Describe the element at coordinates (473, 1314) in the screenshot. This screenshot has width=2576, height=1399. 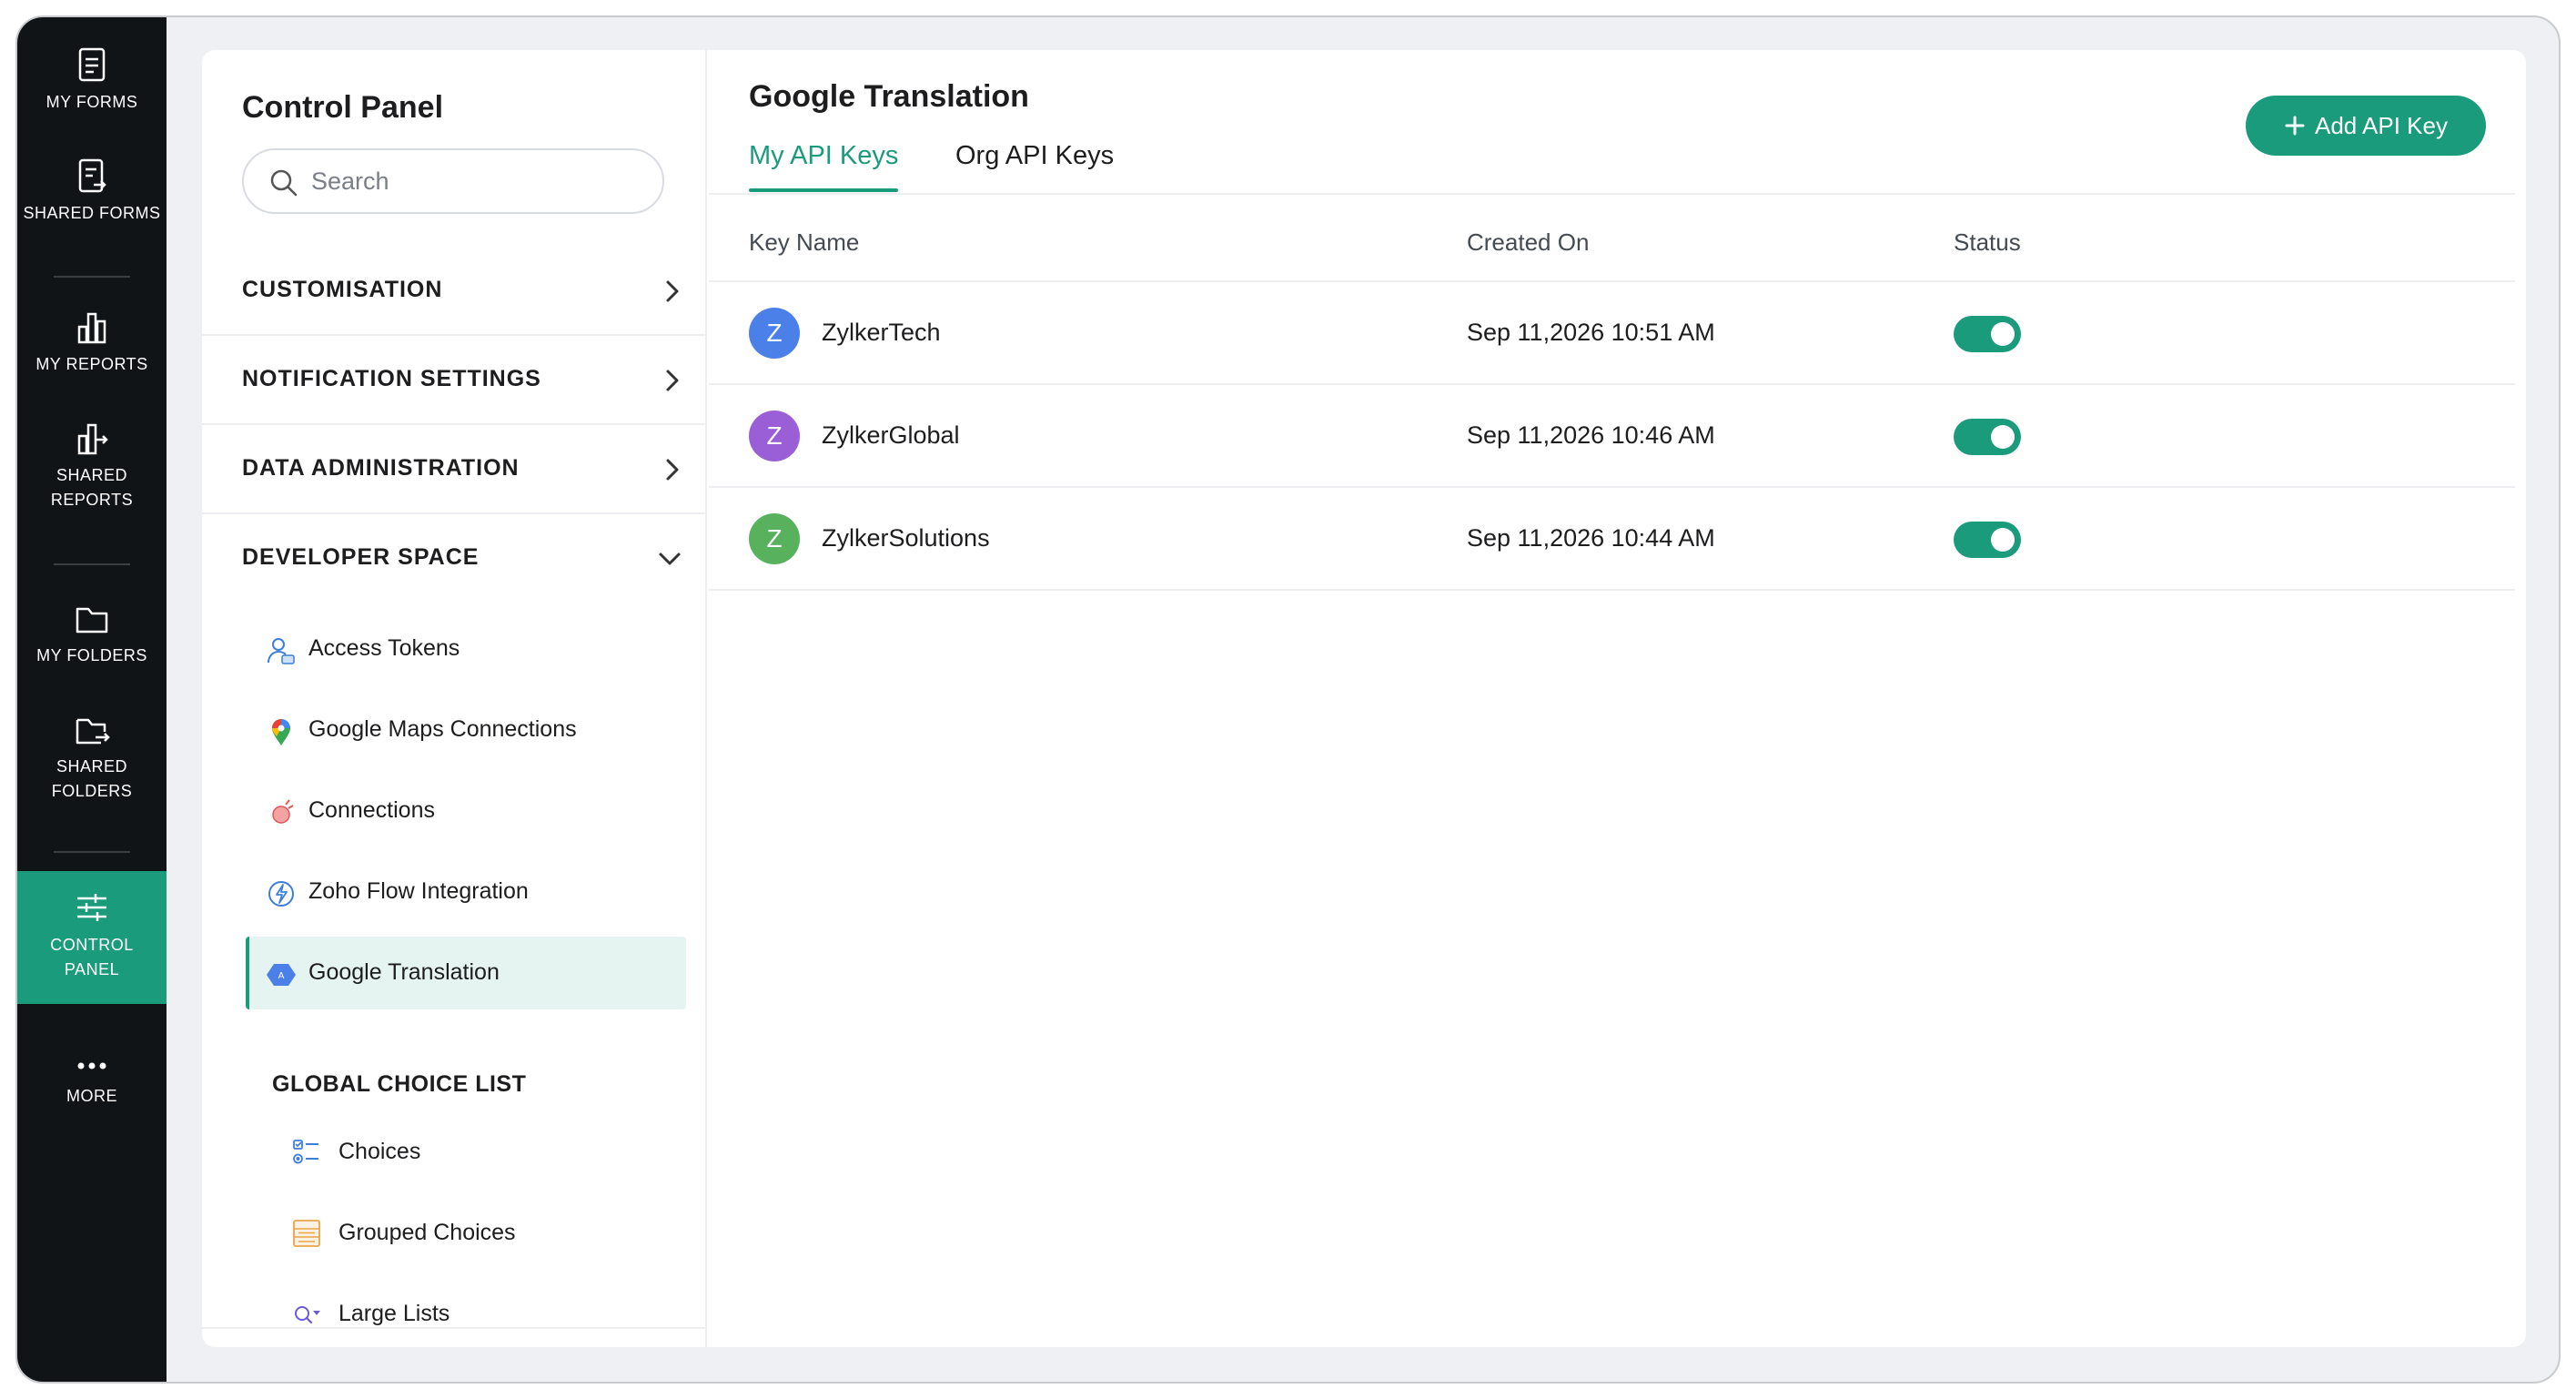
I see `sidebar-item-large-lists: Large Lists` at that location.